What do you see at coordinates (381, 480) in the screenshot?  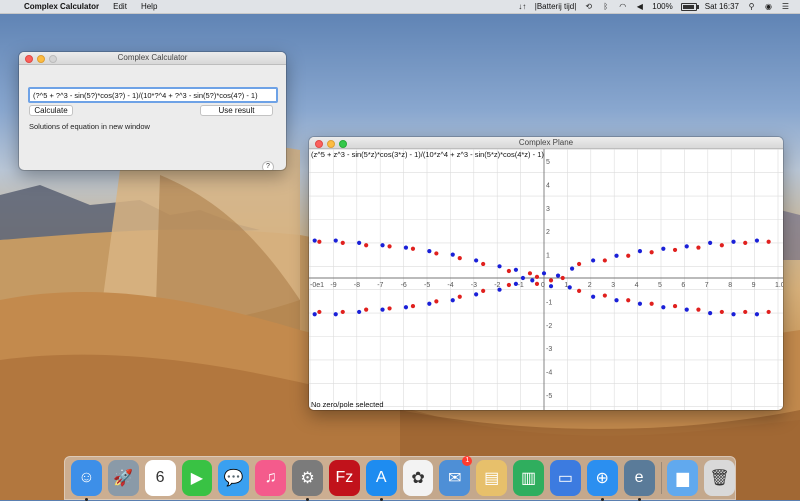 I see `app-store-icon: A` at bounding box center [381, 480].